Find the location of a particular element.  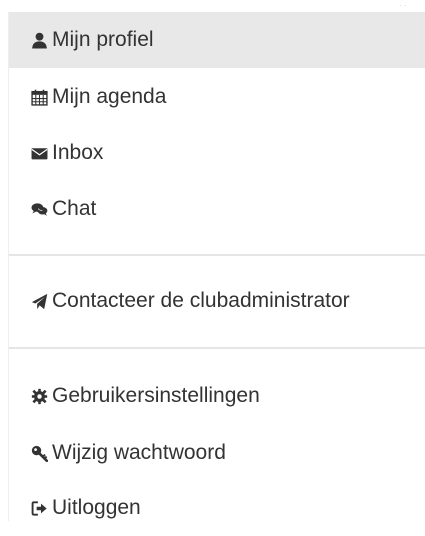

menu-item-label: Chat is located at coordinates (74, 208).